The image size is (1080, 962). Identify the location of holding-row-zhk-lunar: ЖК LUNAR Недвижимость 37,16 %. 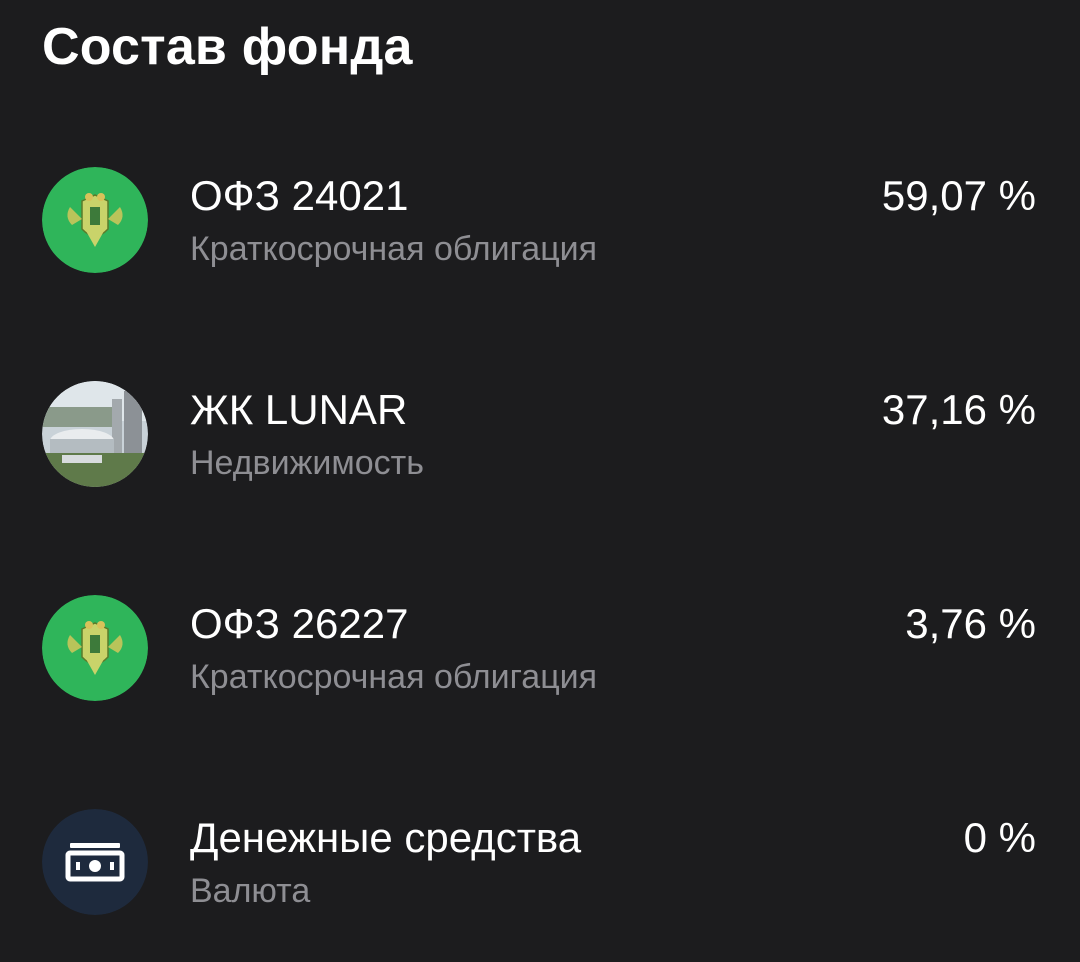
(540, 451).